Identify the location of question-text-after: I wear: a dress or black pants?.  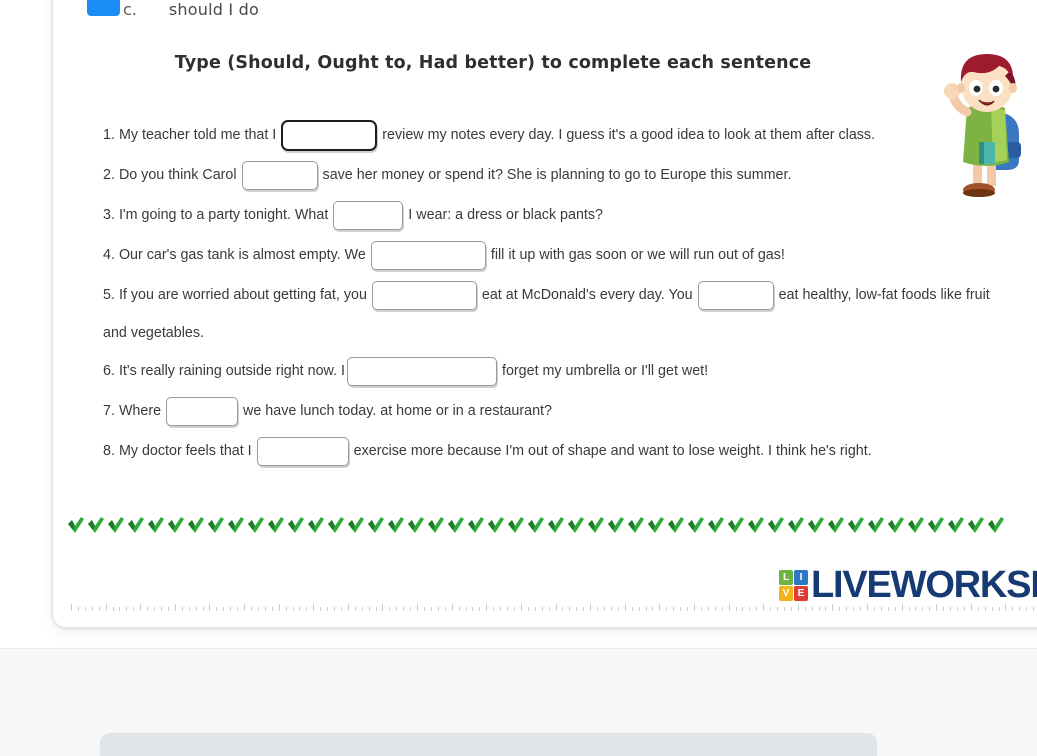
(505, 215).